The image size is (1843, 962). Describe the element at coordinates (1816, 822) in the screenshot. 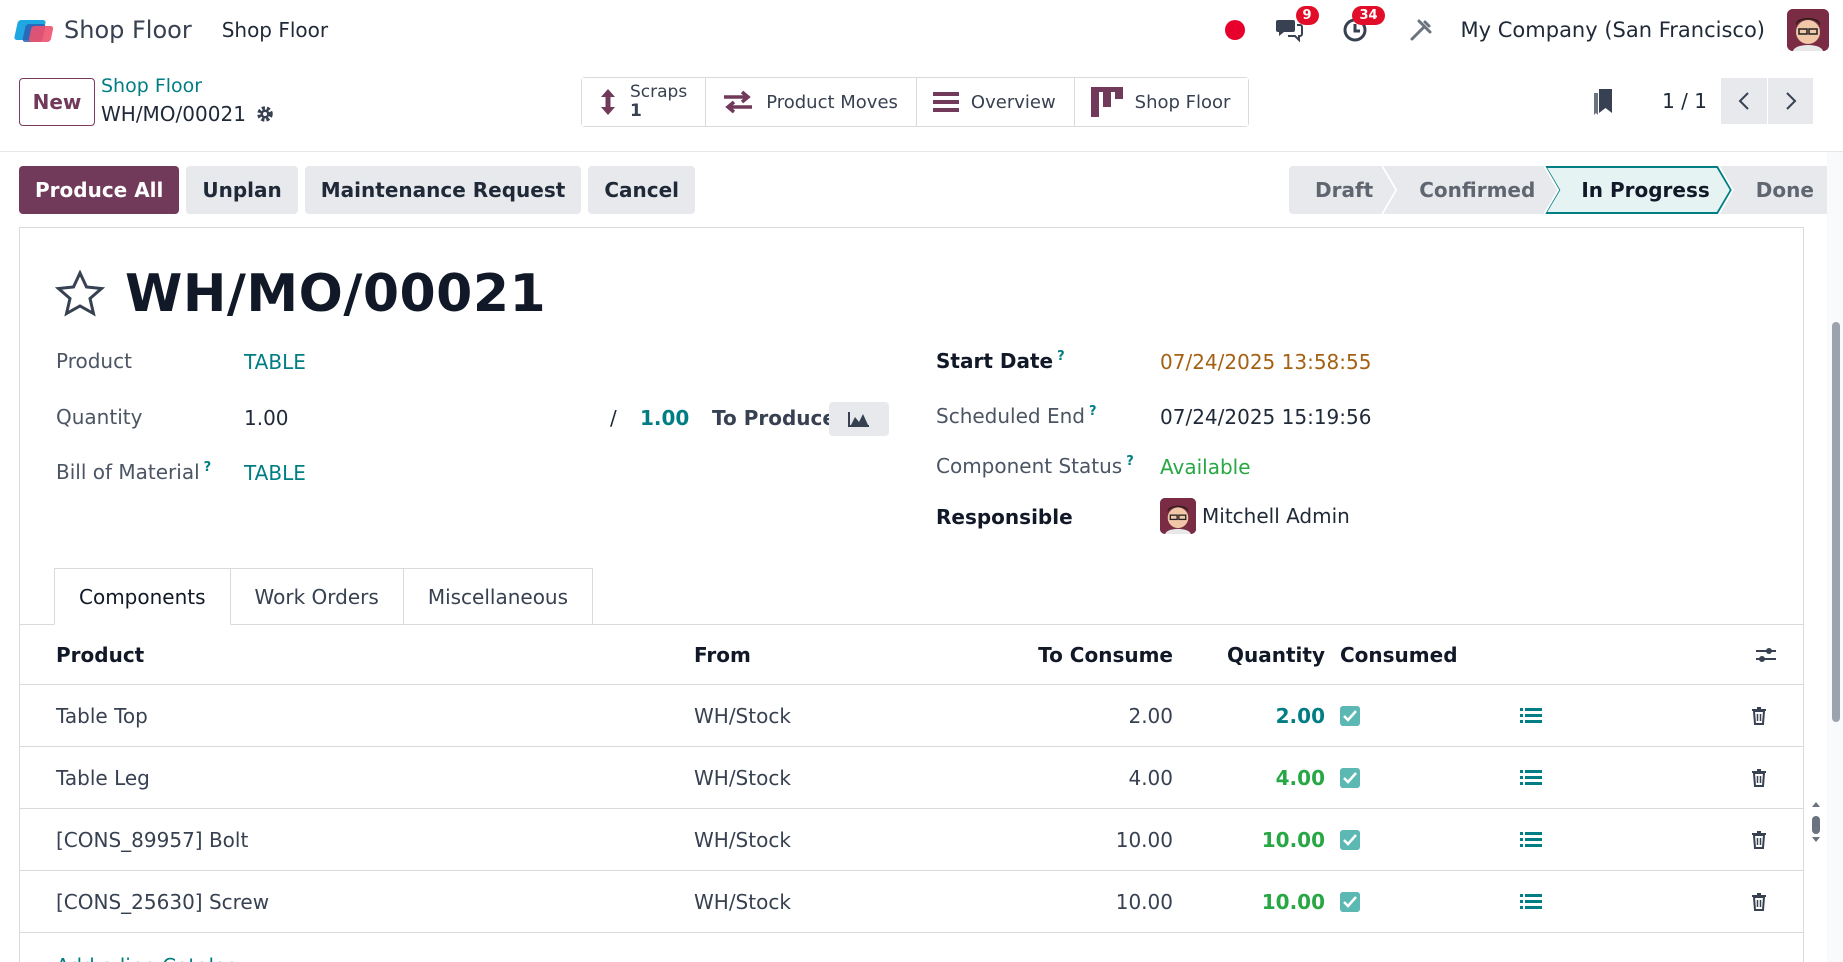

I see `inner-scrollbar` at that location.